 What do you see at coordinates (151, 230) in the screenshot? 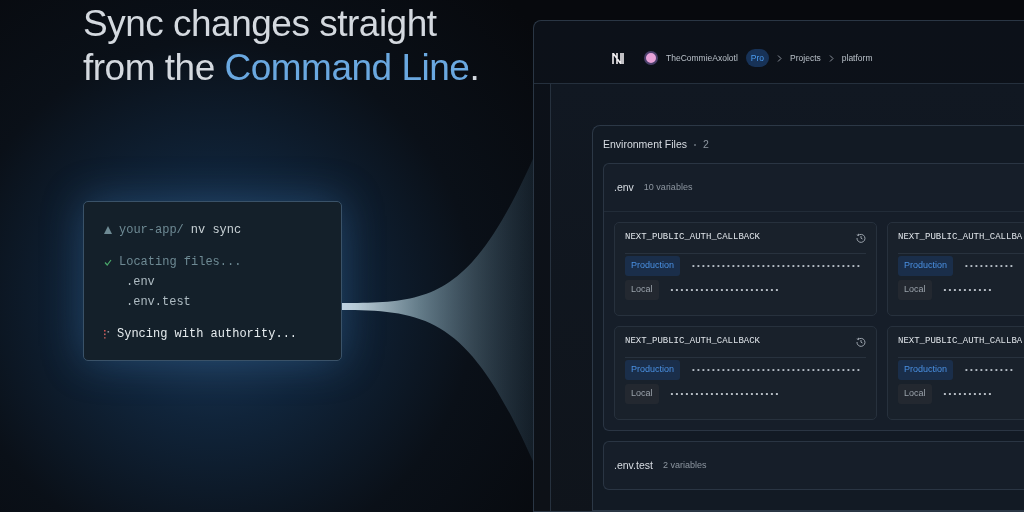
I see `prompt-path: your-app/` at bounding box center [151, 230].